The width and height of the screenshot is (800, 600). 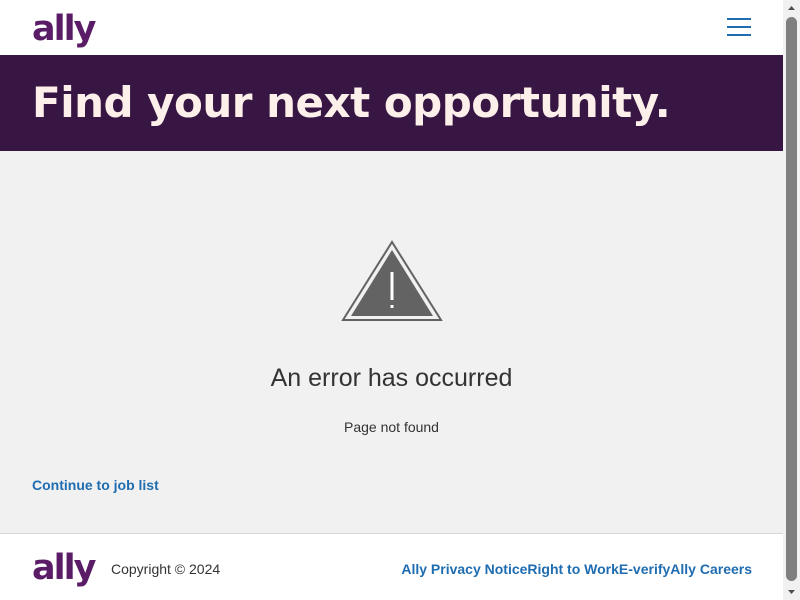 What do you see at coordinates (464, 569) in the screenshot?
I see `privacy-notice-link: Ally Privacy Notice` at bounding box center [464, 569].